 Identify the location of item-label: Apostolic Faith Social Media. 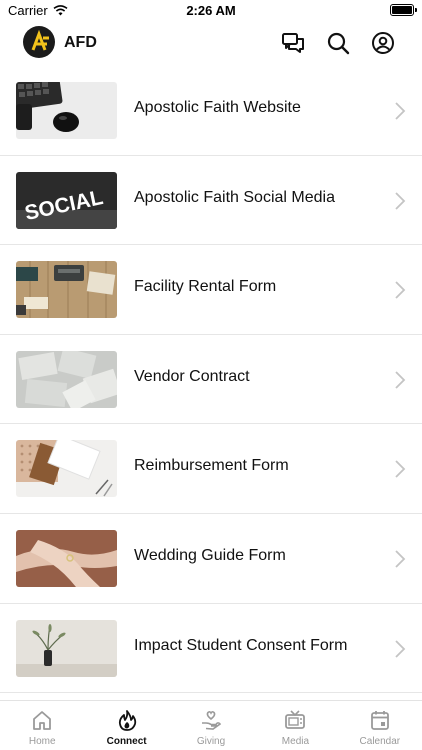
(234, 197).